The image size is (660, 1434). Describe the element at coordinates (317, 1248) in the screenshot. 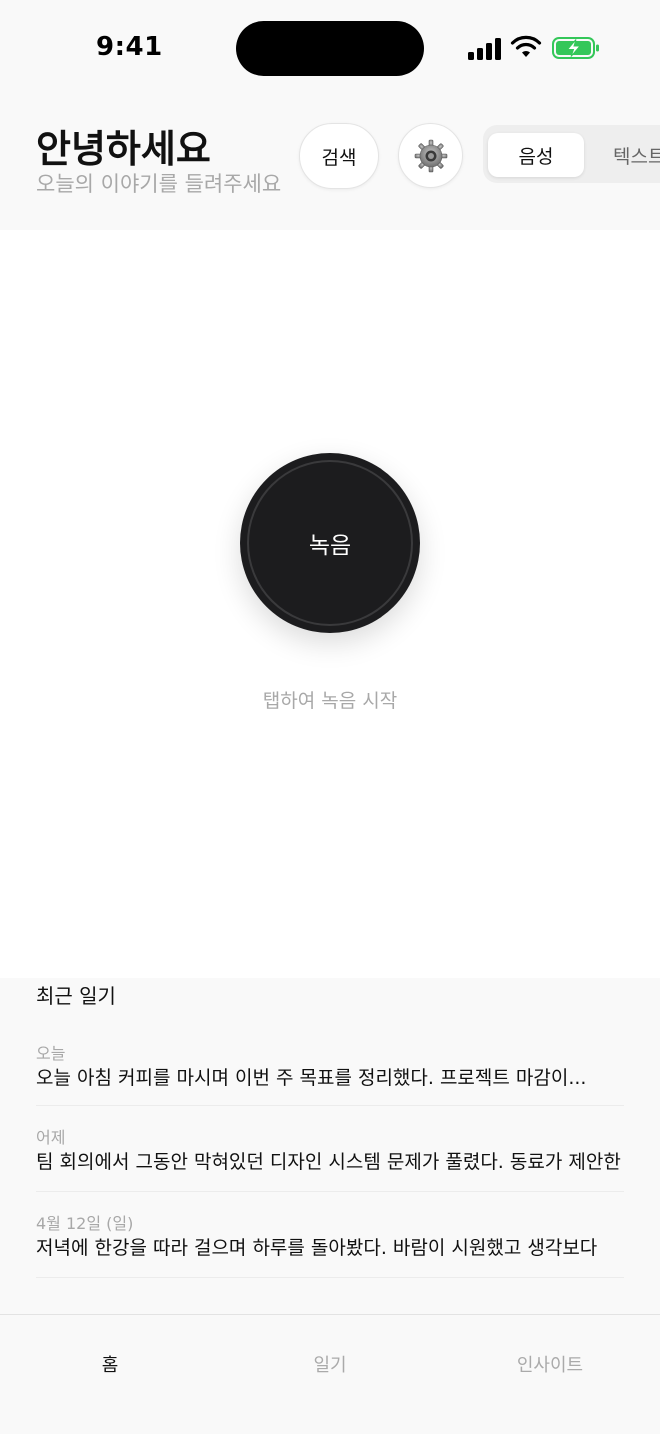

I see `diary-preview: 저녁에 한강을 따라 걸으며 하루를 돌아봤다. 바람이 시원했고 생각보다` at that location.